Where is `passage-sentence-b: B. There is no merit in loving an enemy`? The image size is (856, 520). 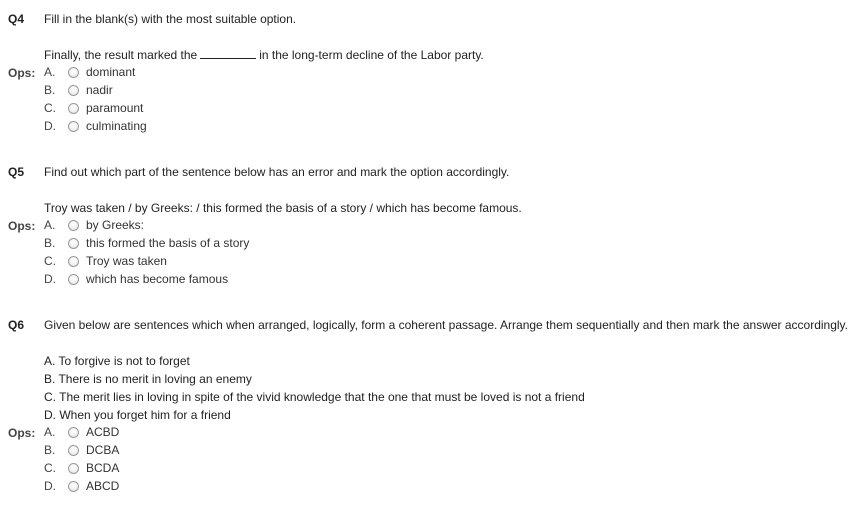 passage-sentence-b: B. There is no merit in loving an enemy is located at coordinates (148, 379).